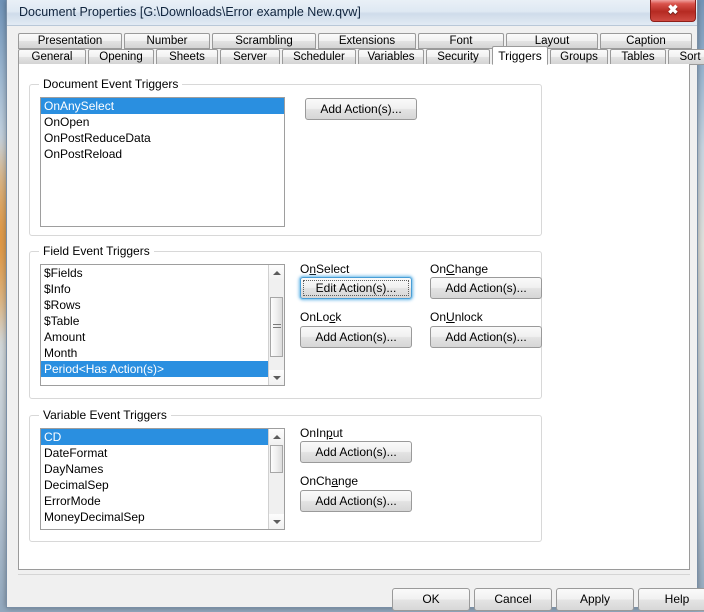 Image resolution: width=704 pixels, height=612 pixels. I want to click on dialog-footer: OK Cancel Apply Help, so click(355, 593).